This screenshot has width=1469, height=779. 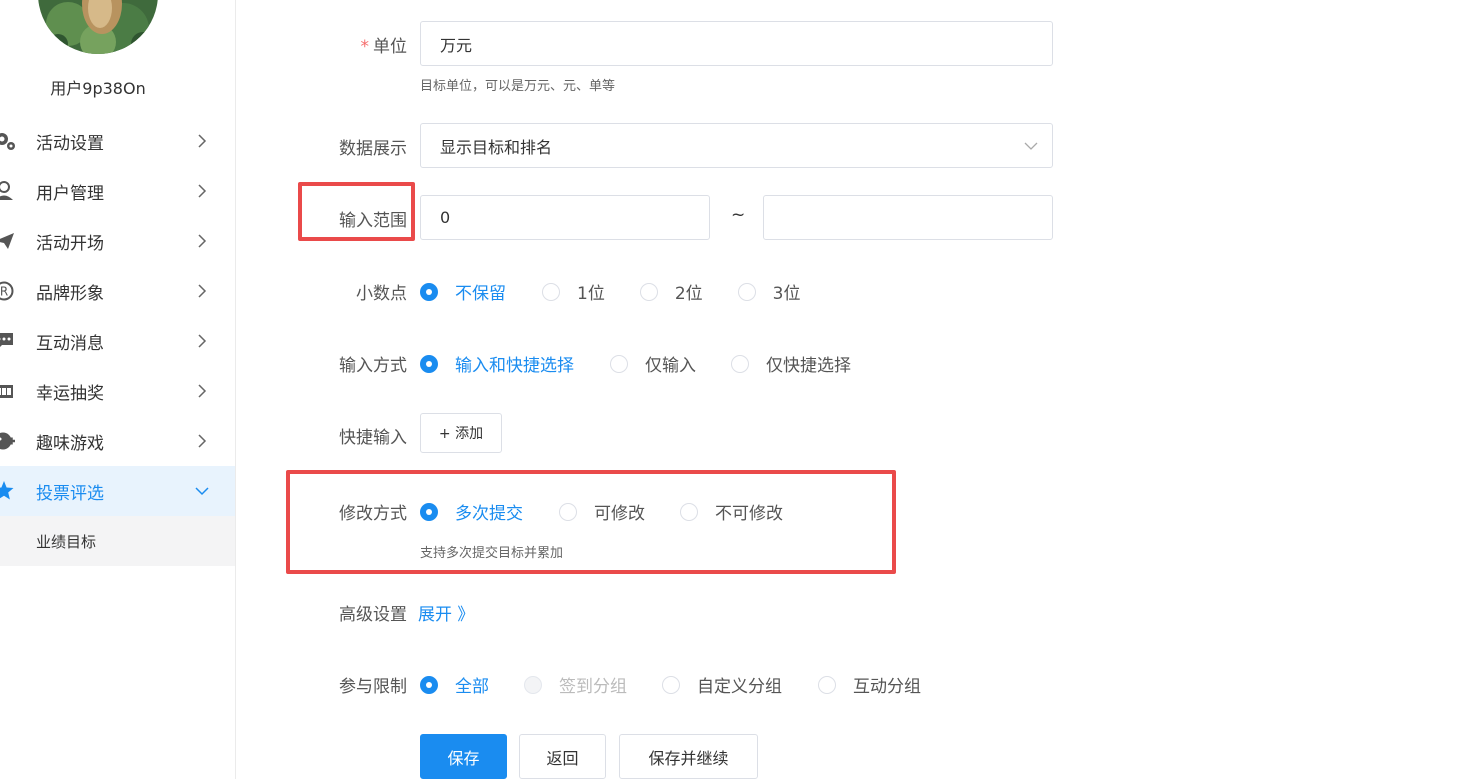 I want to click on sidebar-item-label: 投票评选, so click(x=70, y=493).